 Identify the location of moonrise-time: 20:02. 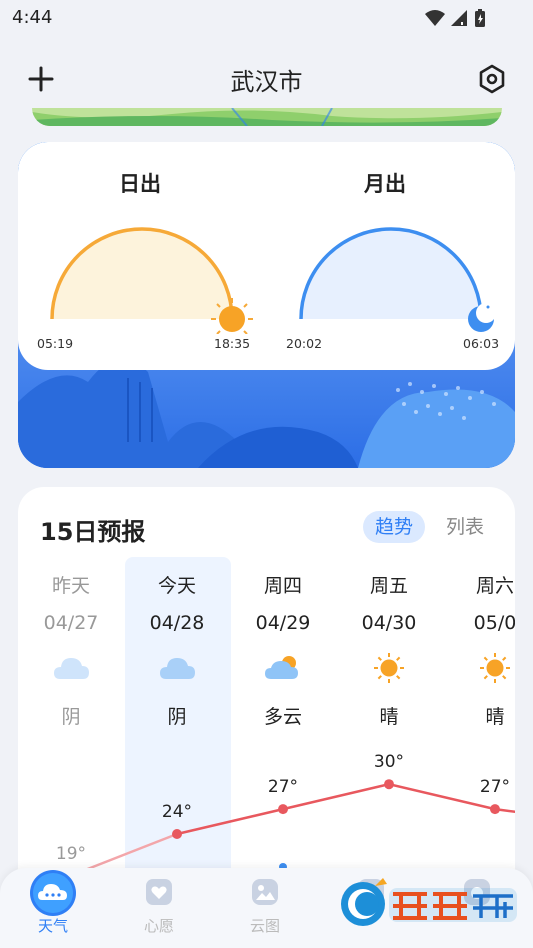
(304, 343).